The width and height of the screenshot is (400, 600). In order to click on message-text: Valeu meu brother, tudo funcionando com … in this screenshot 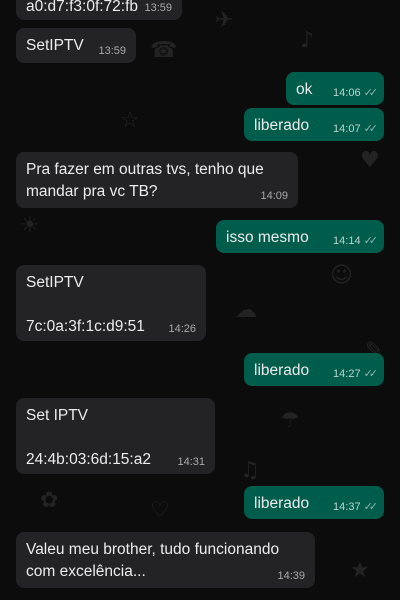, I will do `click(155, 560)`.